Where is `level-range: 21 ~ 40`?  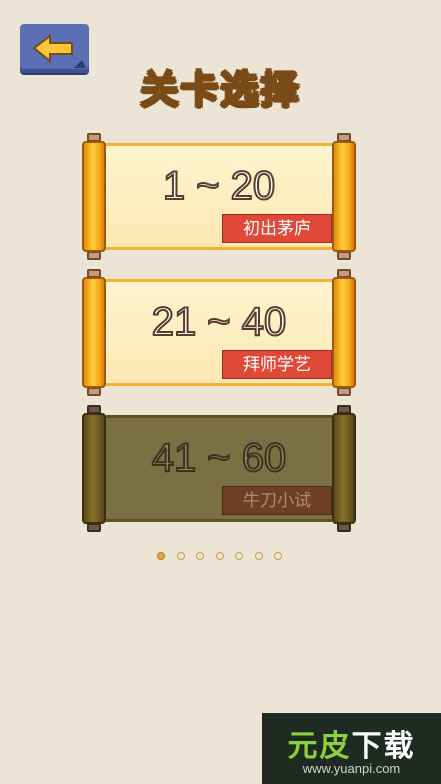
level-range: 21 ~ 40 is located at coordinates (219, 322).